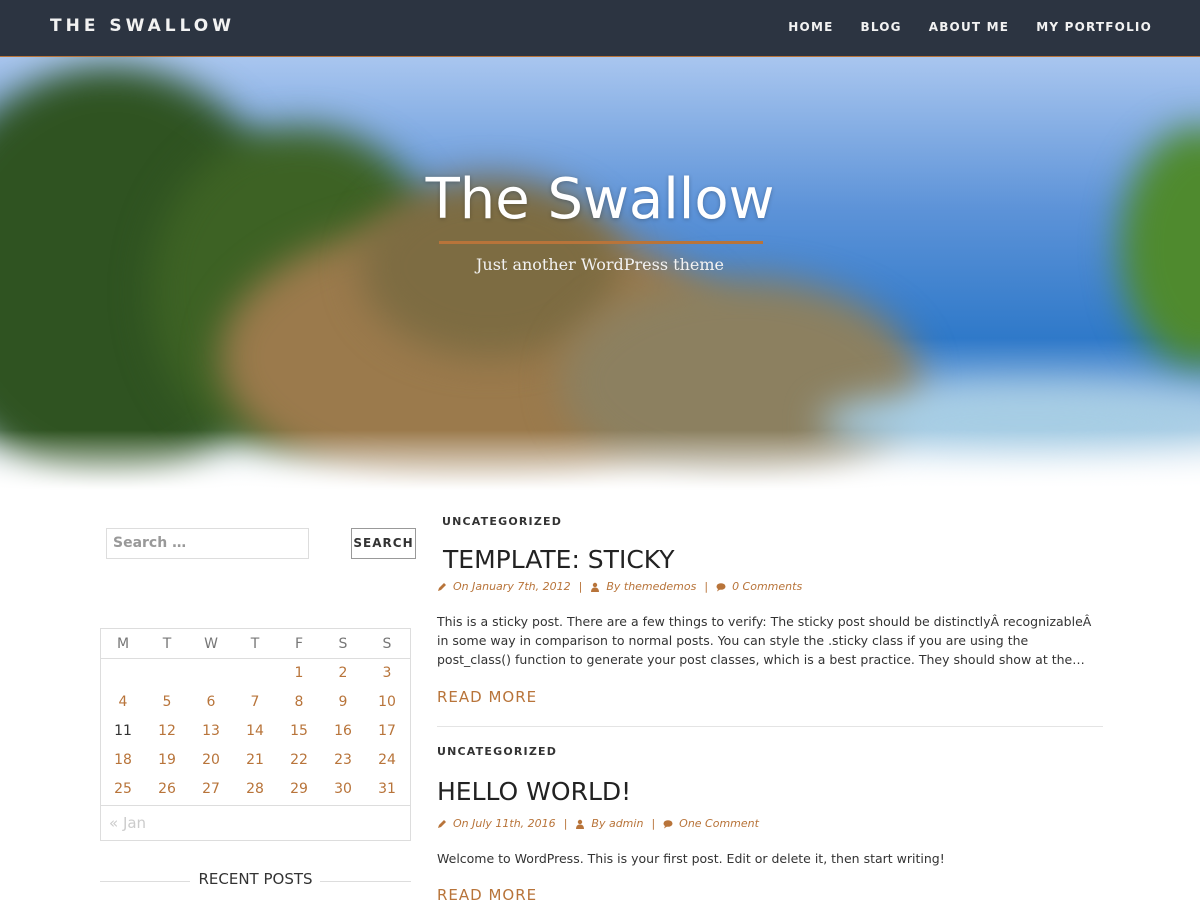  I want to click on recent-posts-title: RECENT POSTS, so click(255, 879).